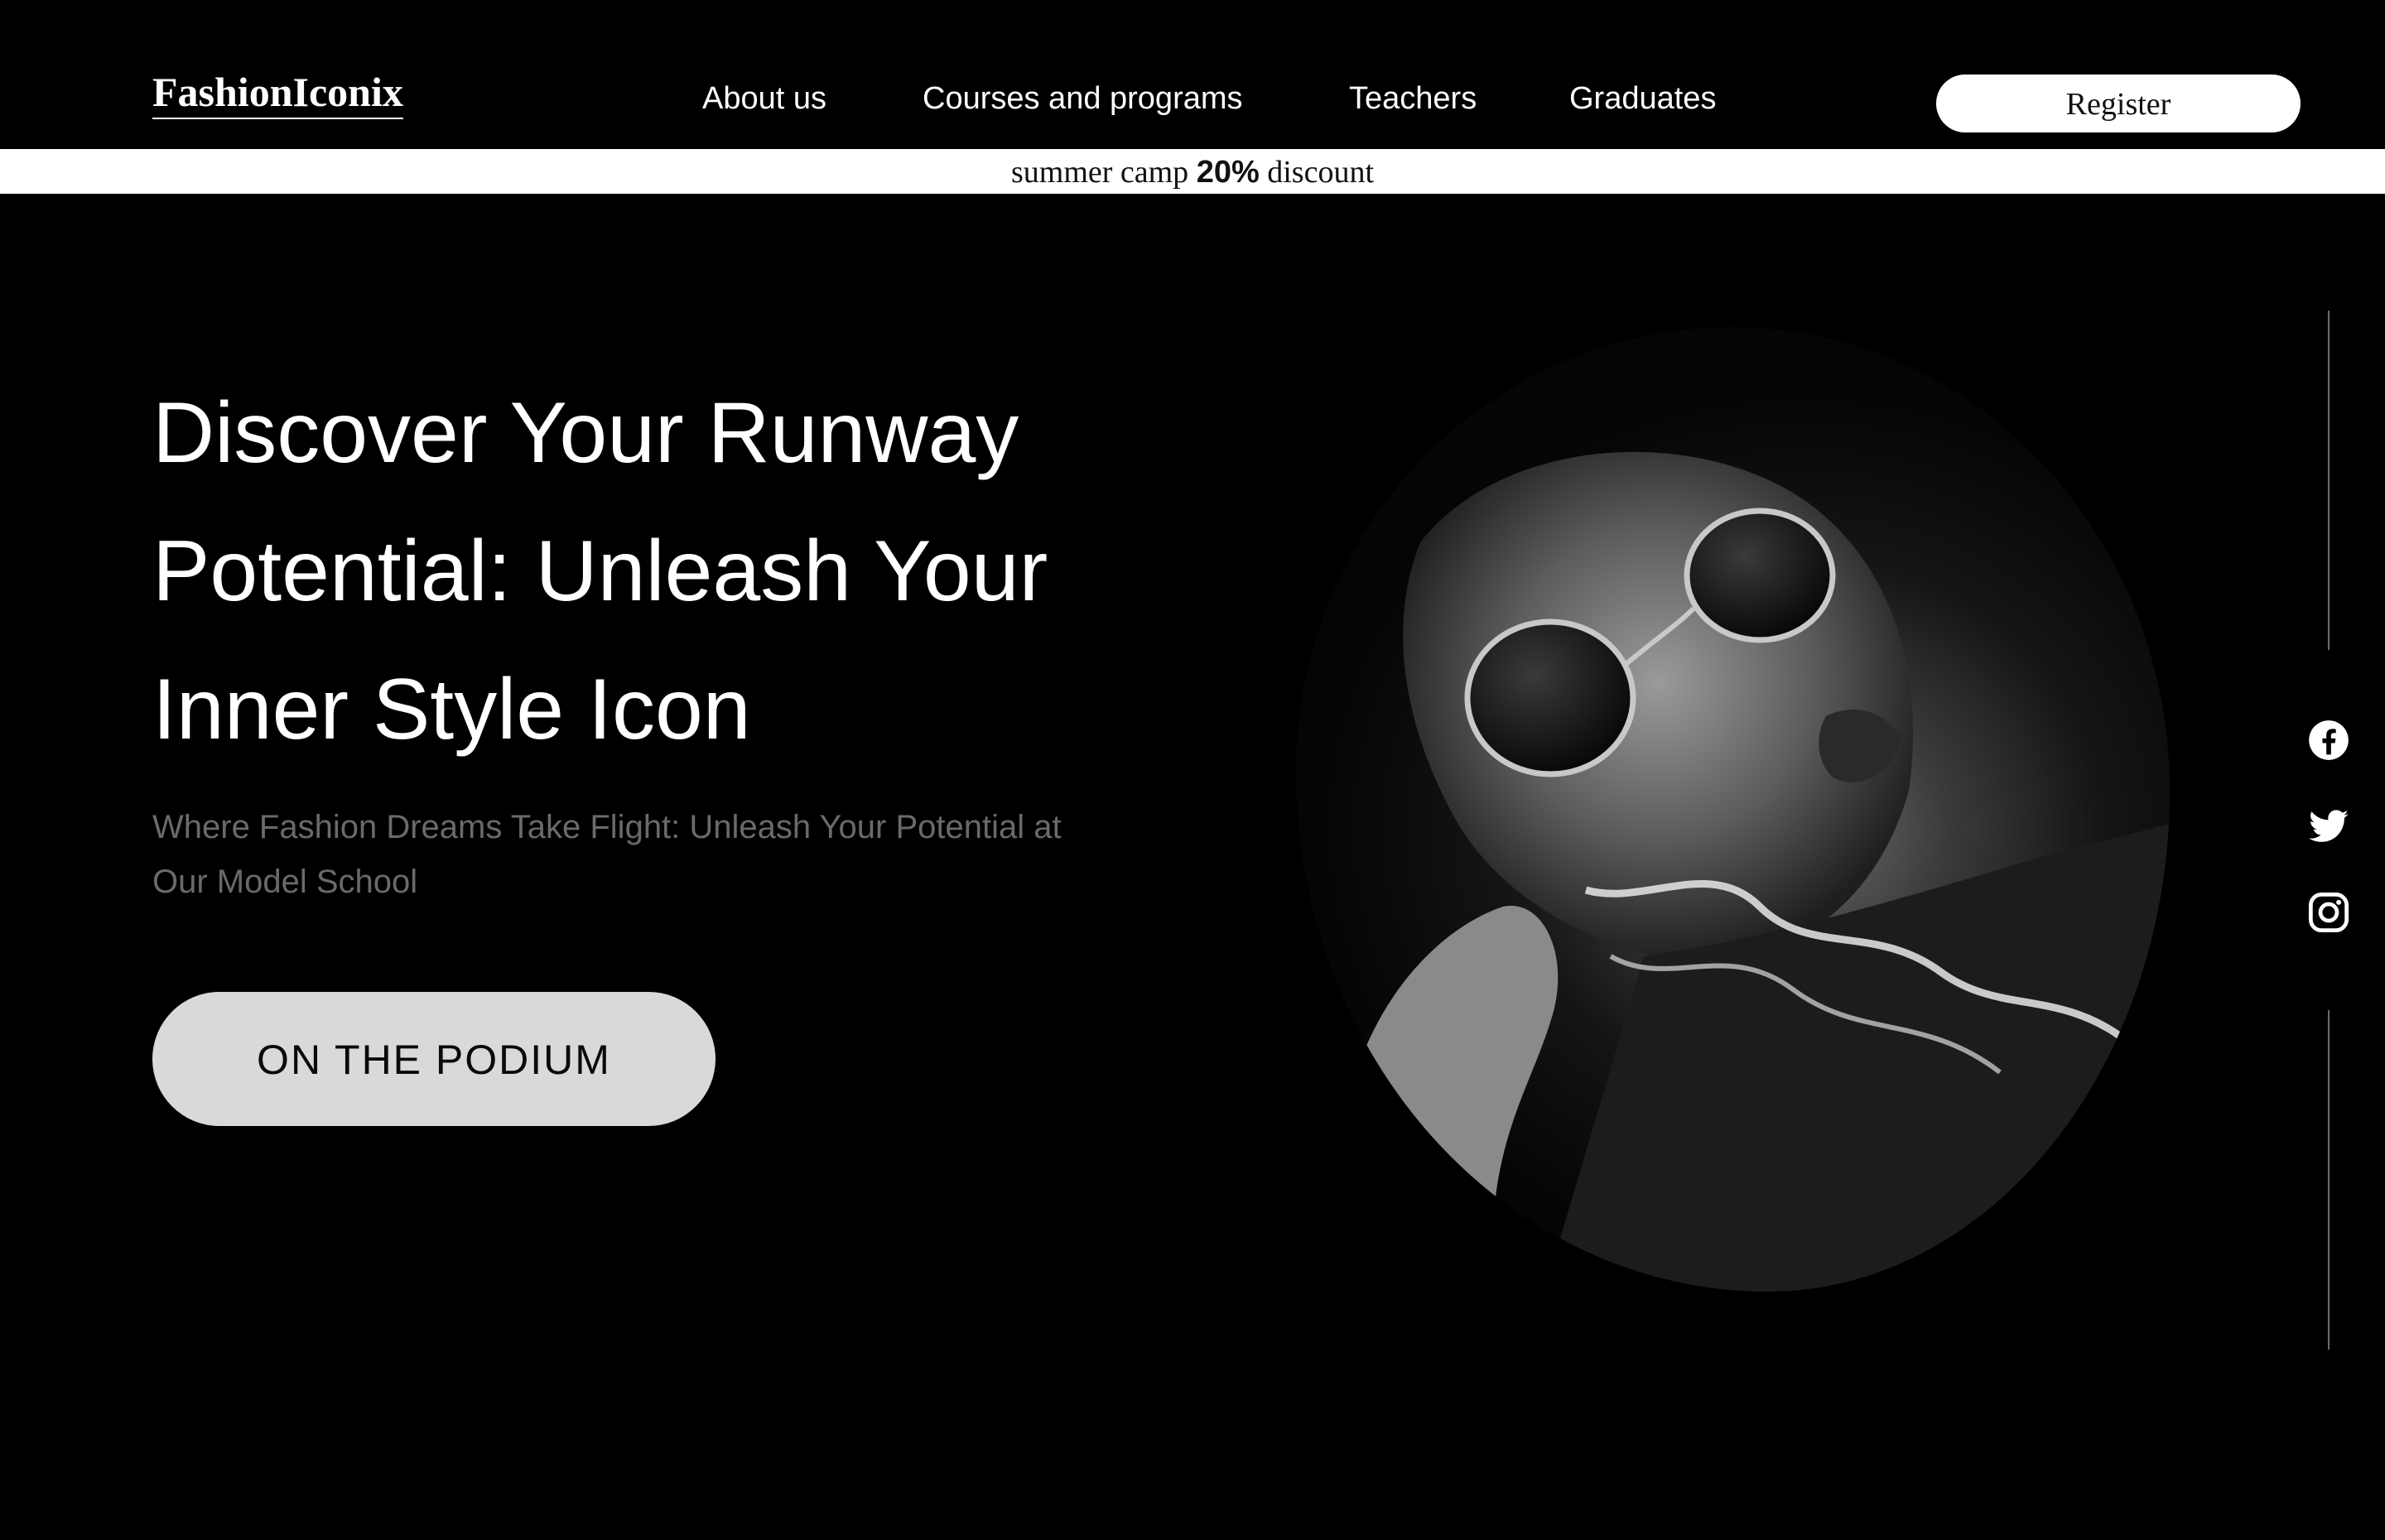  Describe the element at coordinates (2328, 827) in the screenshot. I see `twitter-icon` at that location.